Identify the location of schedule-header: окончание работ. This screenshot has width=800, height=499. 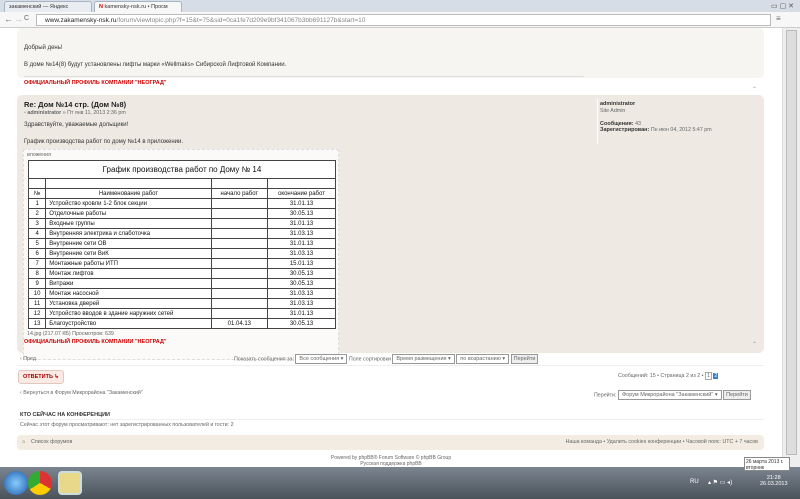
(301, 193).